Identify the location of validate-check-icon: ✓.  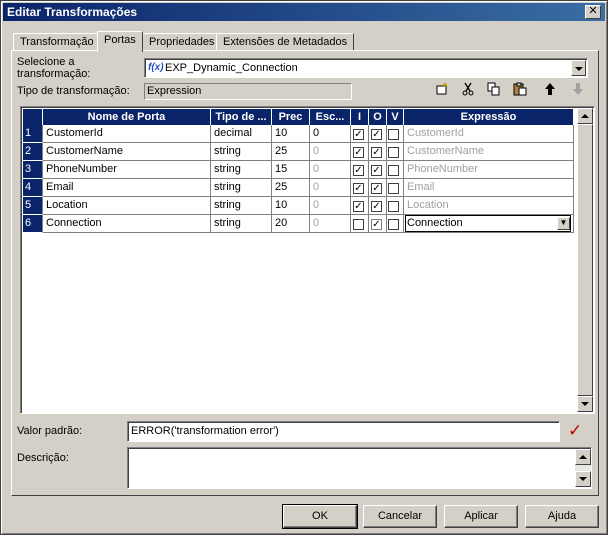
(575, 431).